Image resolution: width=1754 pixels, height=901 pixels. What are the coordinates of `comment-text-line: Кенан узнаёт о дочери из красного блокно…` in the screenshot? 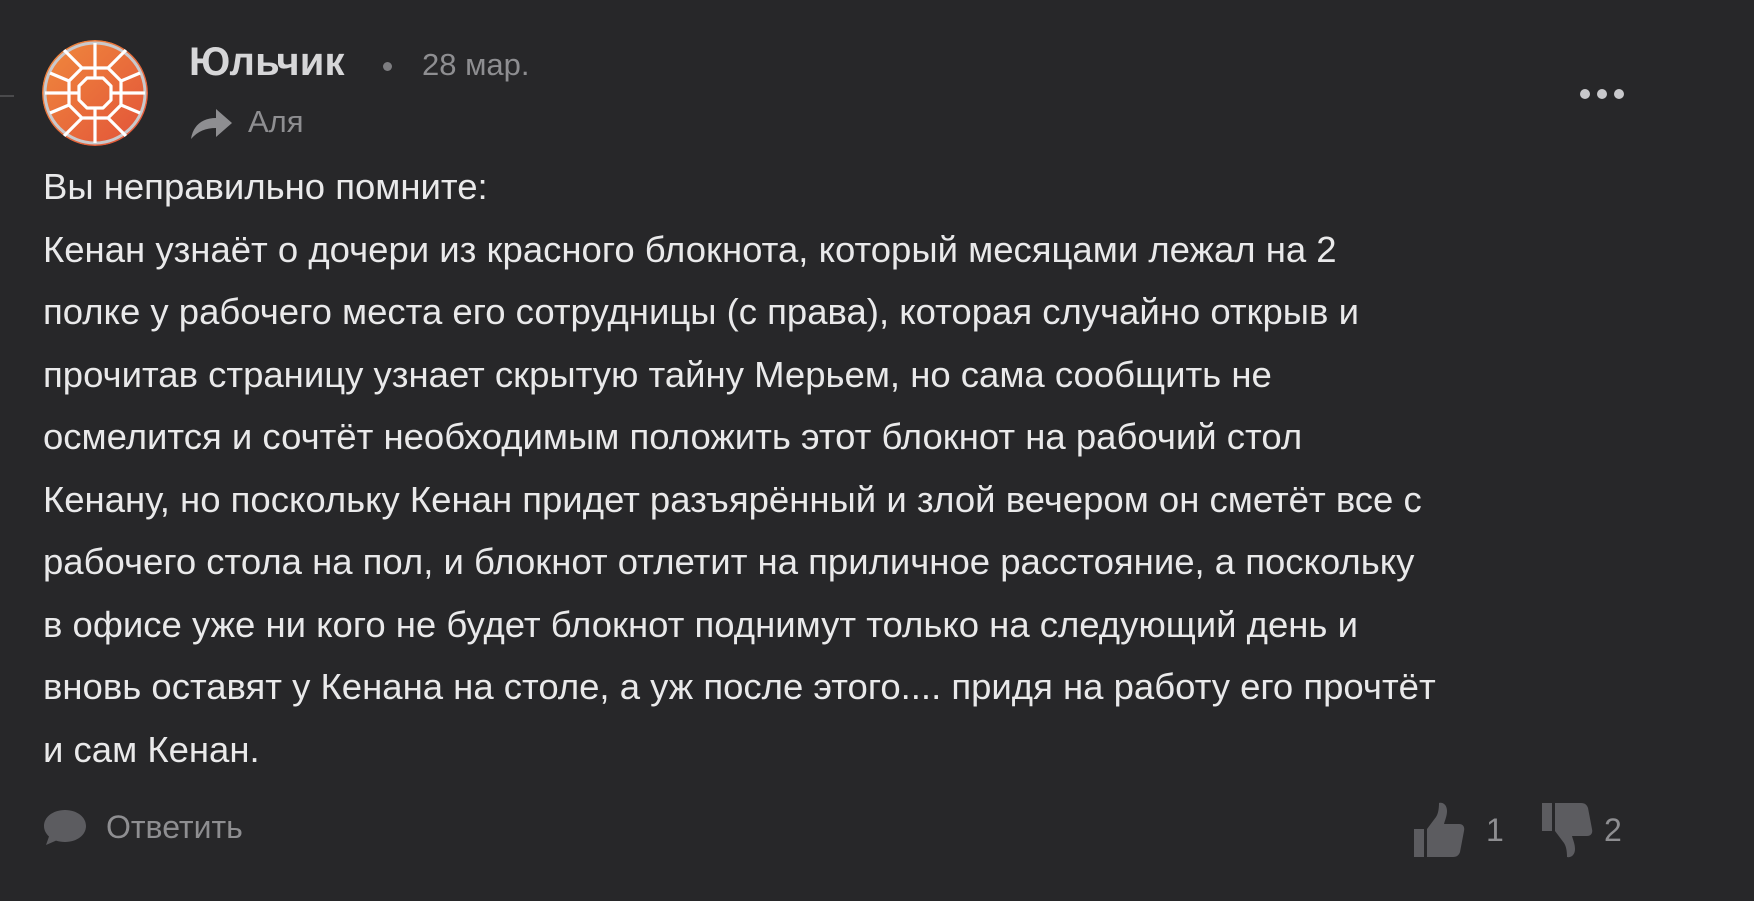 It's located at (690, 249).